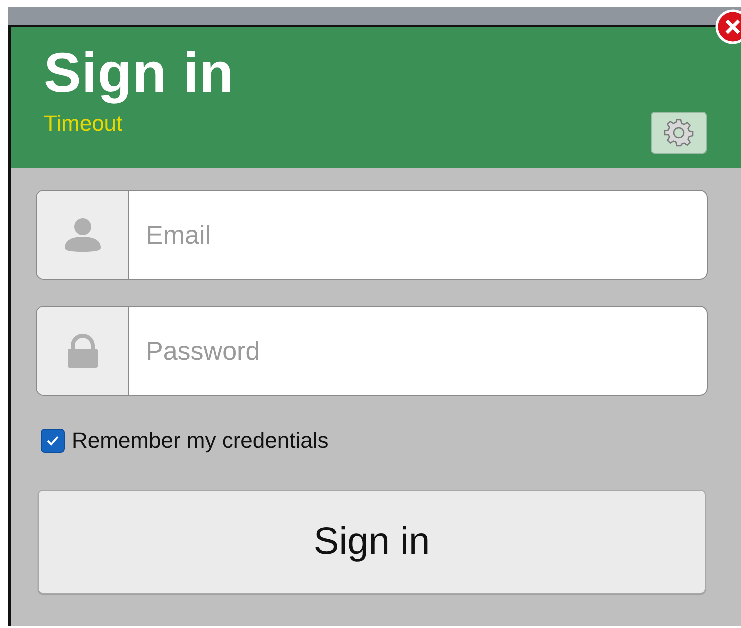  What do you see at coordinates (200, 441) in the screenshot?
I see `checkbox-label: Remember my credentials` at bounding box center [200, 441].